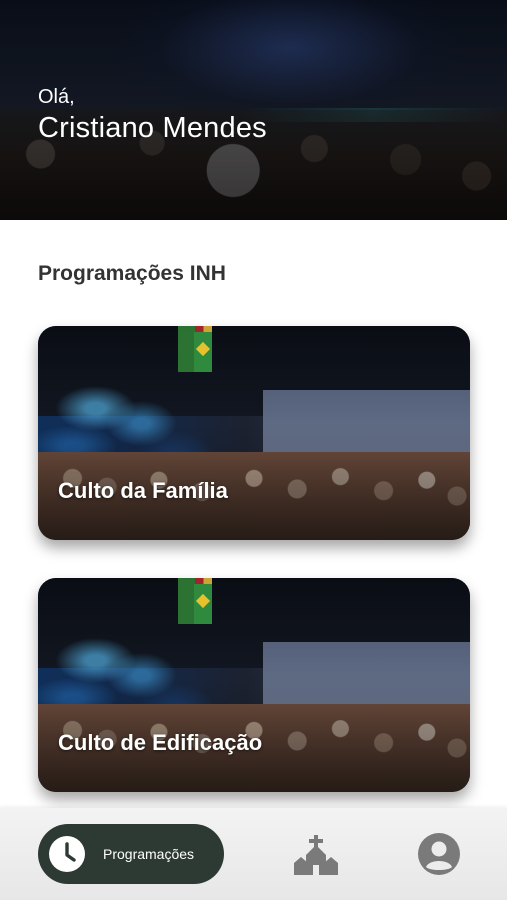  What do you see at coordinates (439, 854) in the screenshot?
I see `profile-icon` at bounding box center [439, 854].